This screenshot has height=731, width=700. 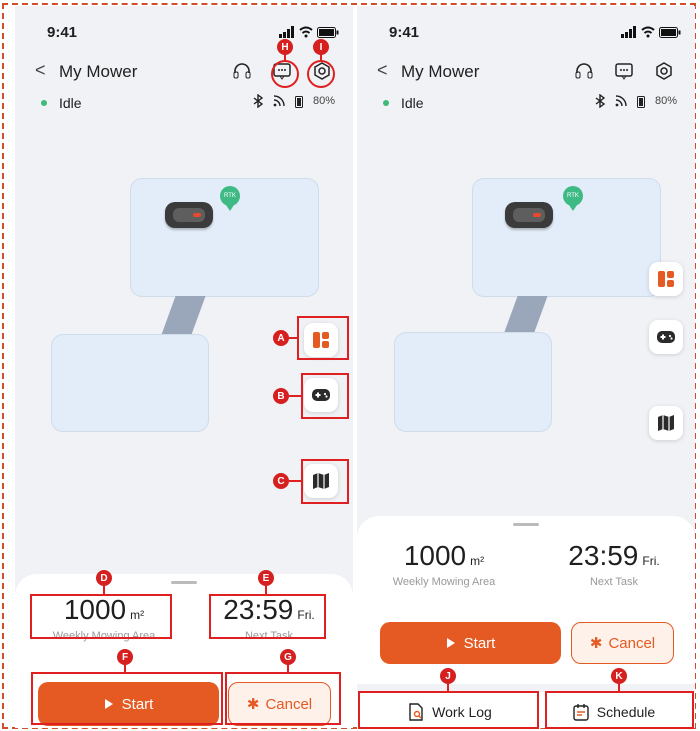 I want to click on annotation-marker-h: H, so click(x=285, y=47).